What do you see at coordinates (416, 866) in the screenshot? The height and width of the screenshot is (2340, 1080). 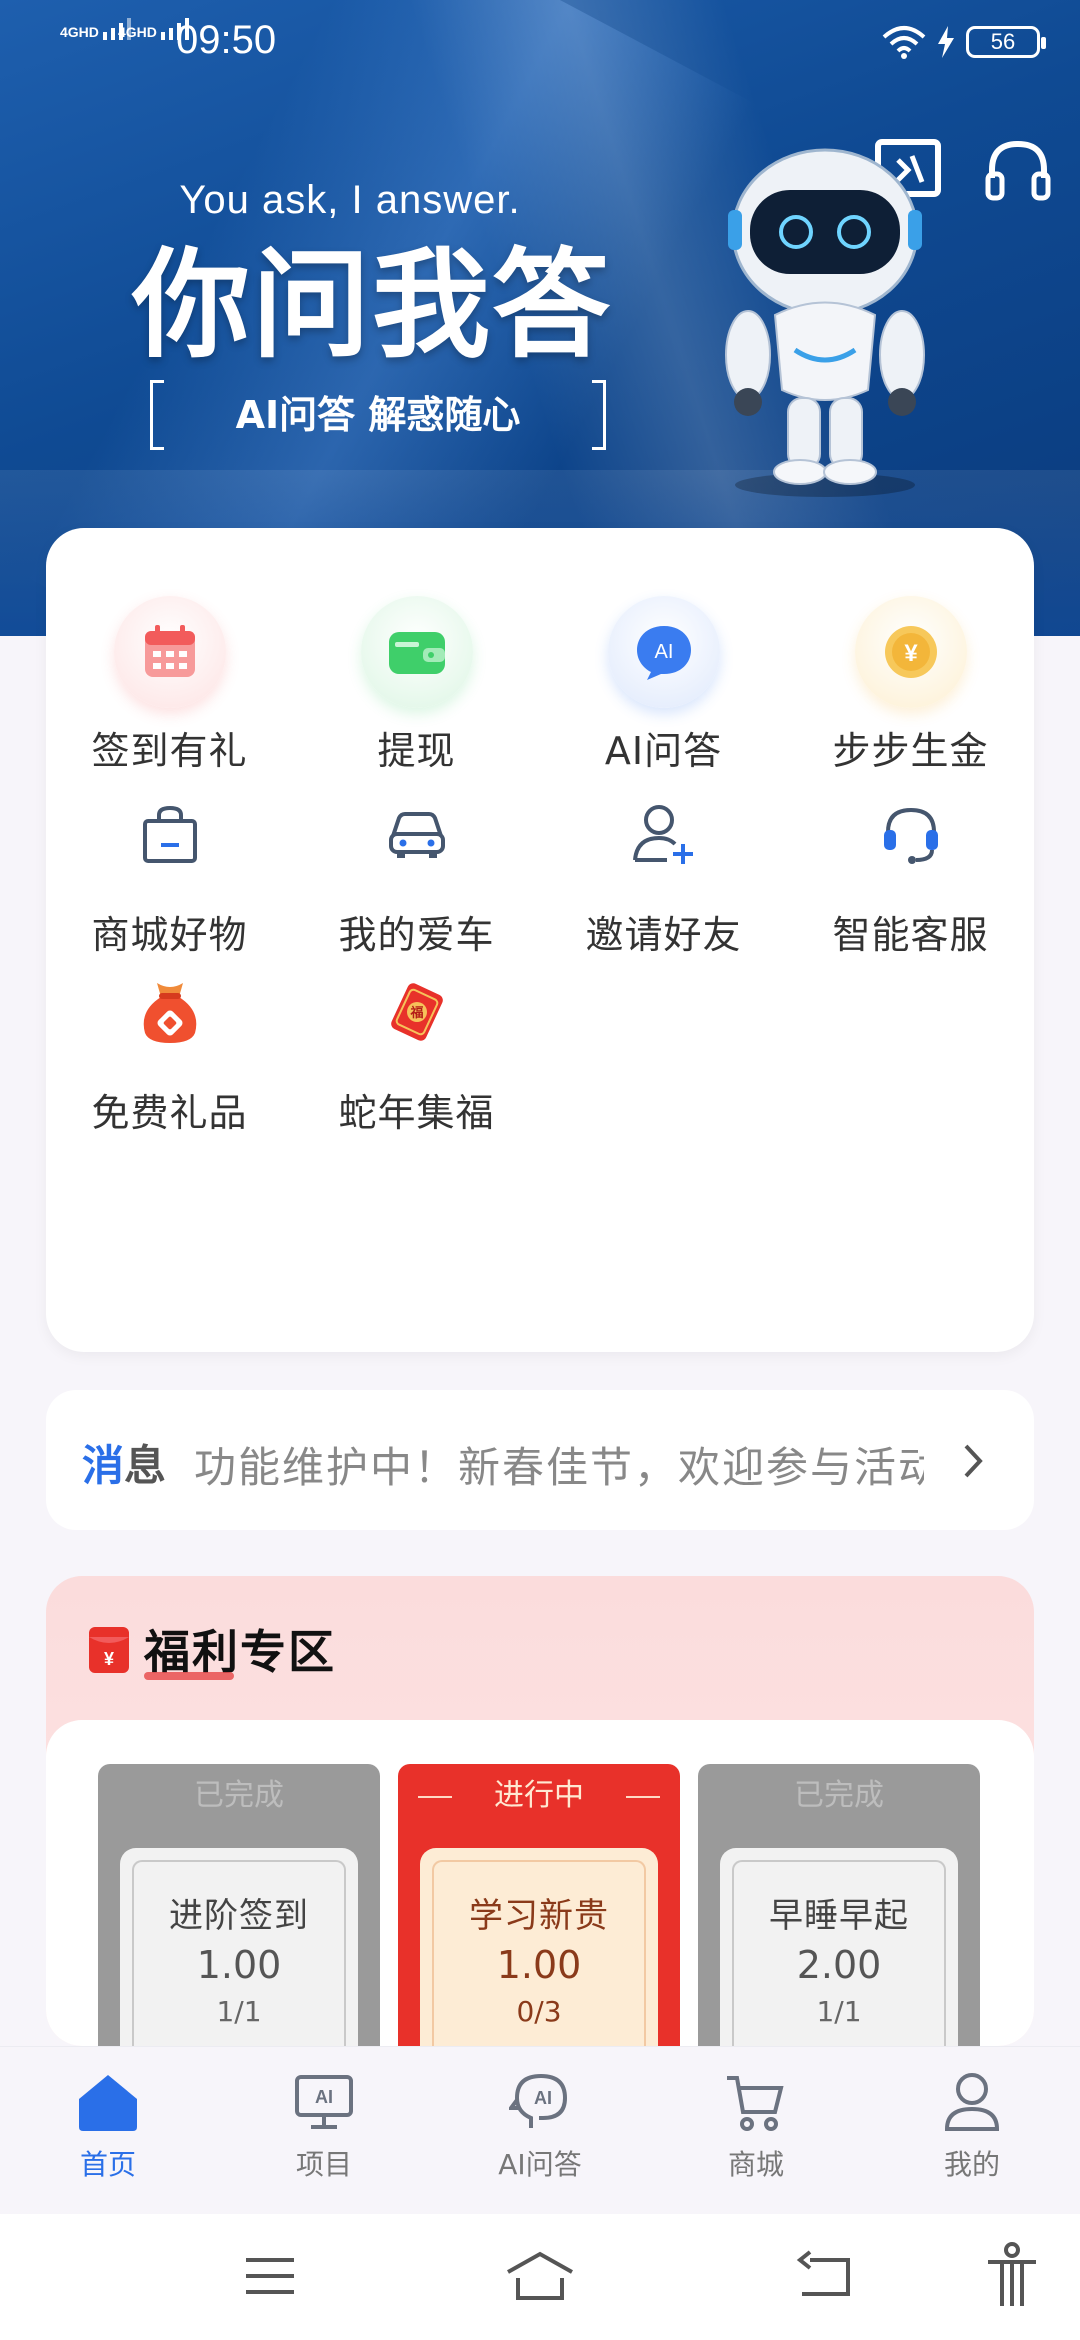 I see `grid-item-my-car: 我的爱车` at bounding box center [416, 866].